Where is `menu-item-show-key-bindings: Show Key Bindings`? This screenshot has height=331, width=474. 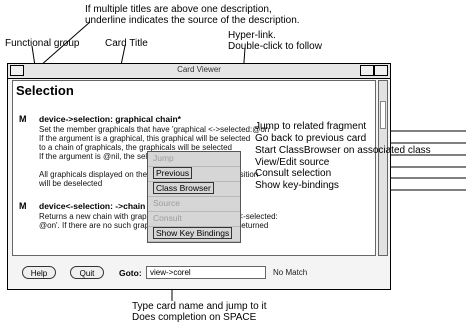 menu-item-show-key-bindings: Show Key Bindings is located at coordinates (194, 234).